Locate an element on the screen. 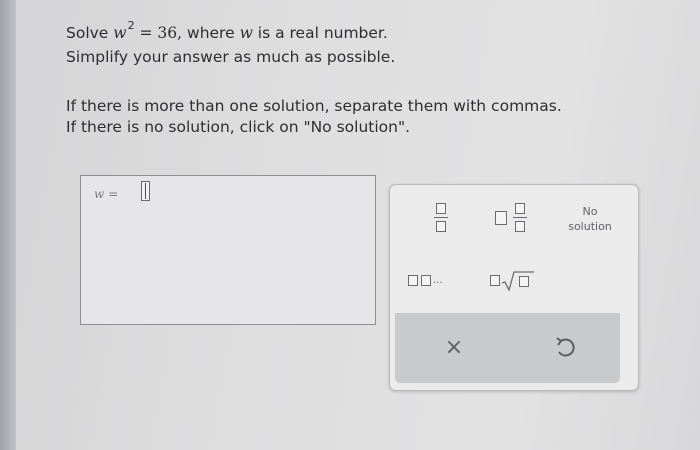 The image size is (700, 450). answer-label: w = is located at coordinates (106, 194).